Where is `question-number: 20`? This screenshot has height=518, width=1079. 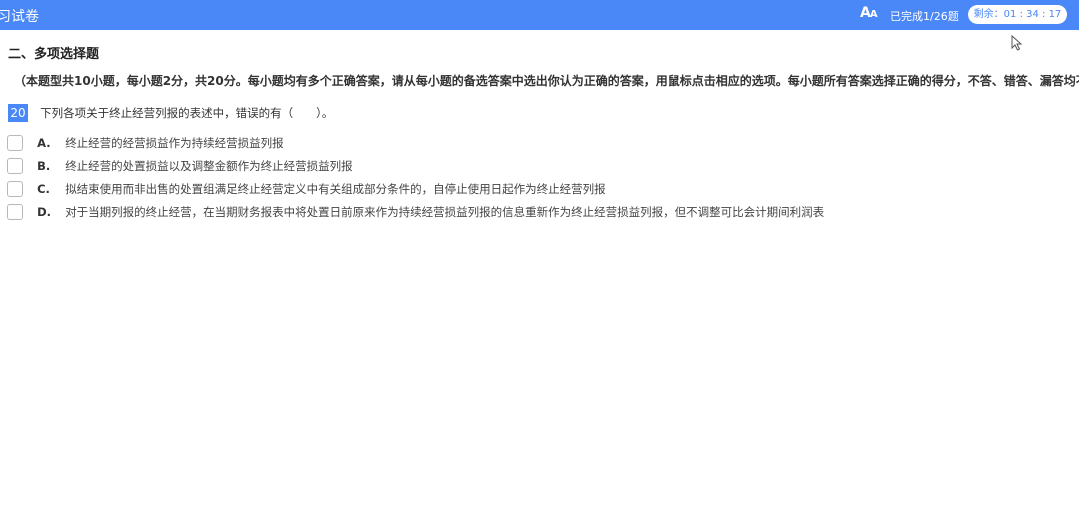 question-number: 20 is located at coordinates (18, 112).